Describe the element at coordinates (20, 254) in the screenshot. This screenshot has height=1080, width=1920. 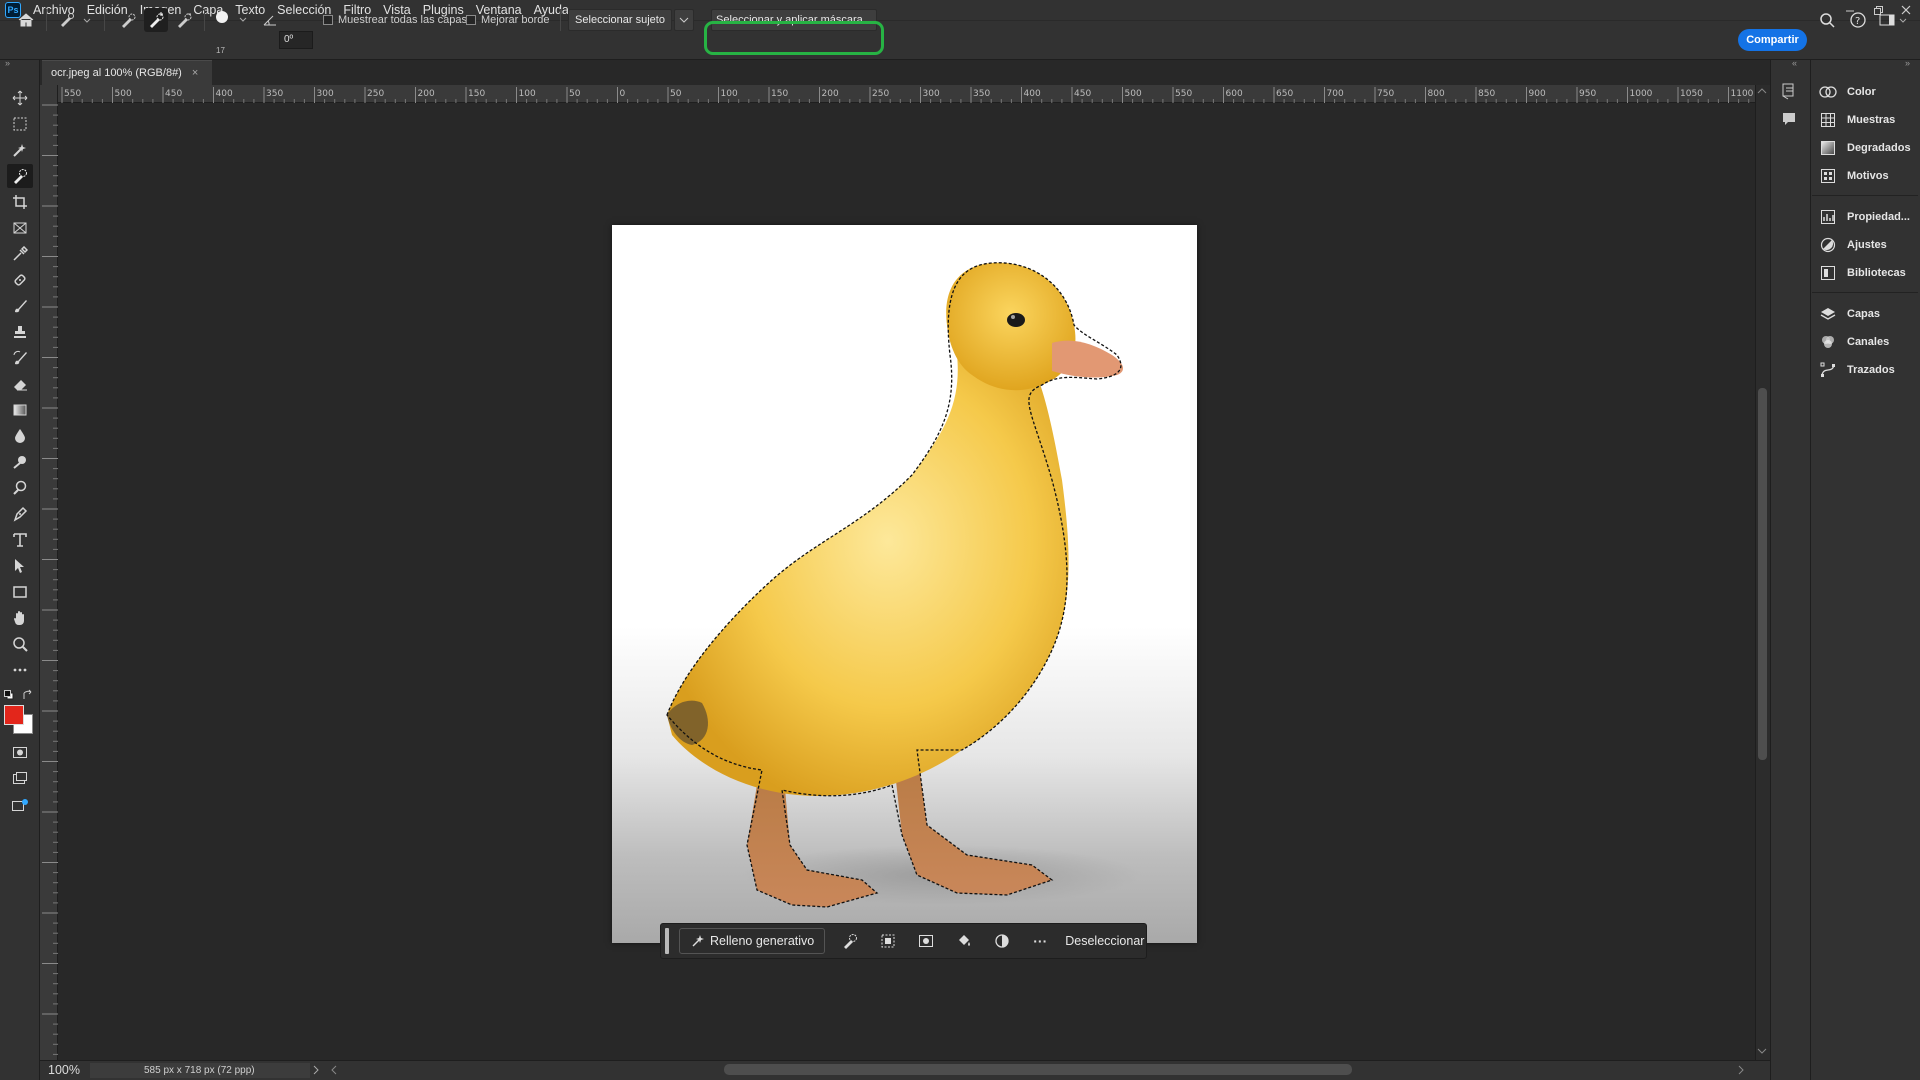
I see `eyedropper-tool-icon` at that location.